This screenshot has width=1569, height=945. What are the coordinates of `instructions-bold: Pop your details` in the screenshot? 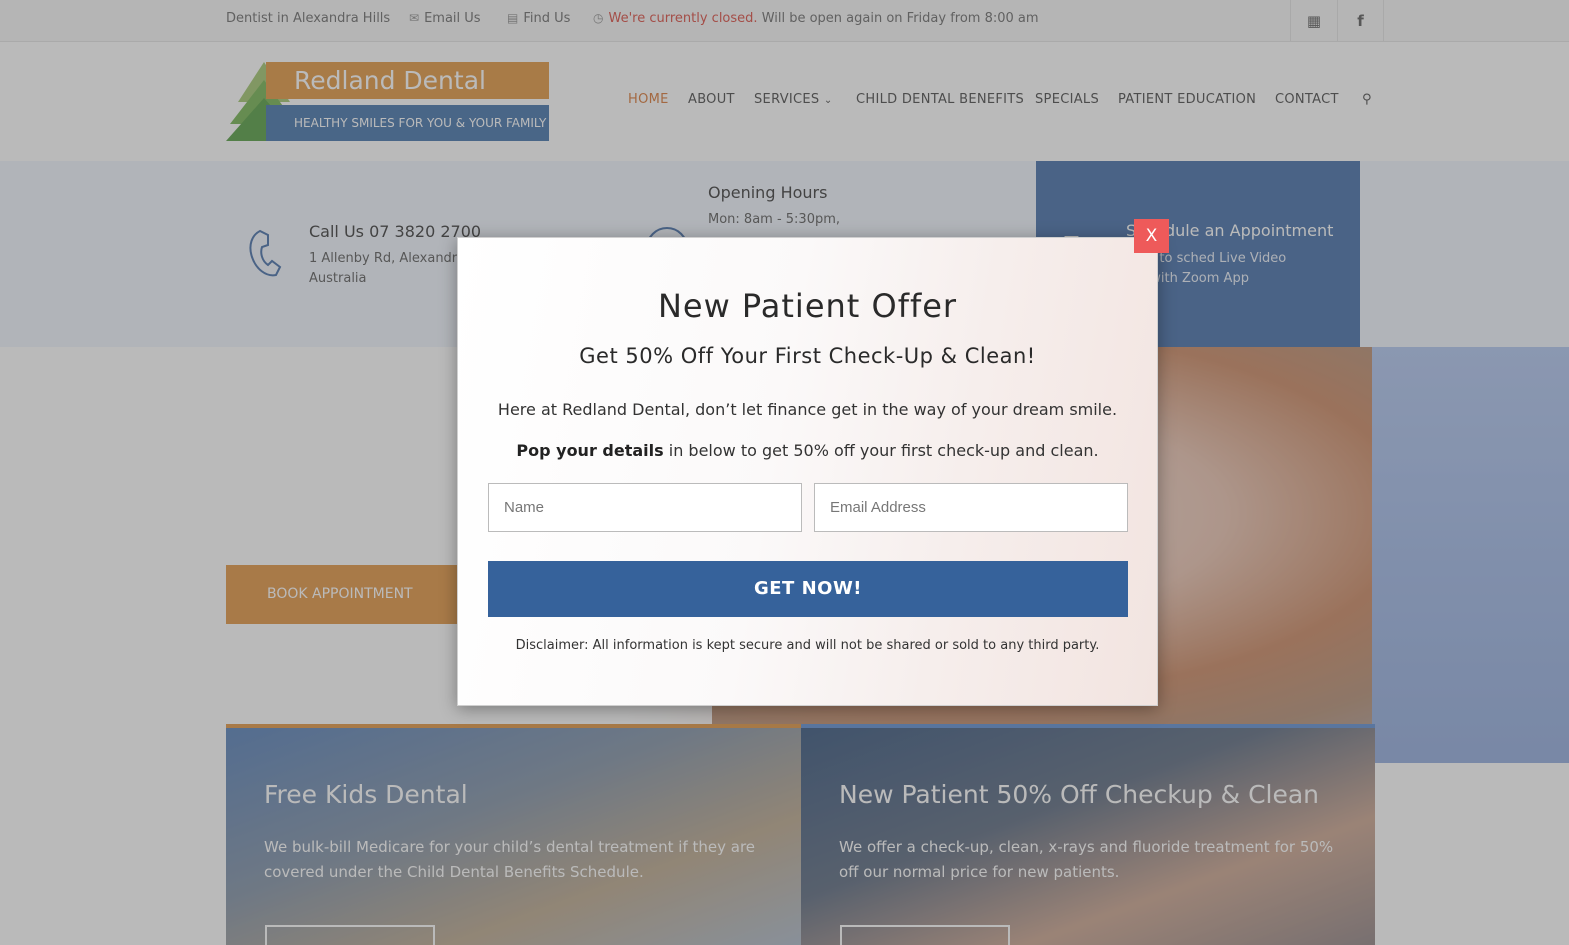 It's located at (590, 450).